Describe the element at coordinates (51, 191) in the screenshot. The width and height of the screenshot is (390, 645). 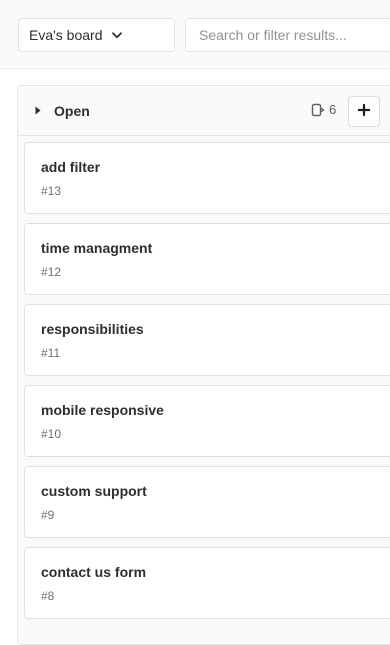
I see `issue-card-id: #13` at that location.